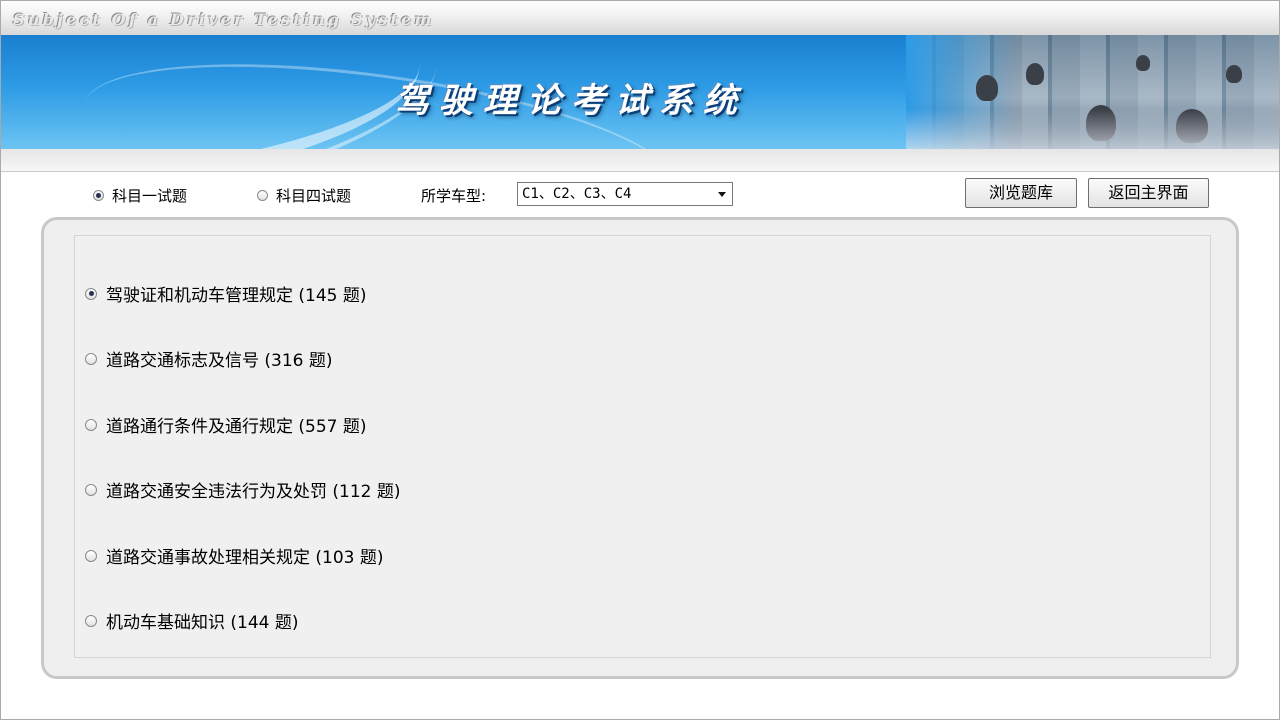 The image size is (1280, 720). Describe the element at coordinates (202, 623) in the screenshot. I see `category-label: 机动车基础知识 (144 题)` at that location.